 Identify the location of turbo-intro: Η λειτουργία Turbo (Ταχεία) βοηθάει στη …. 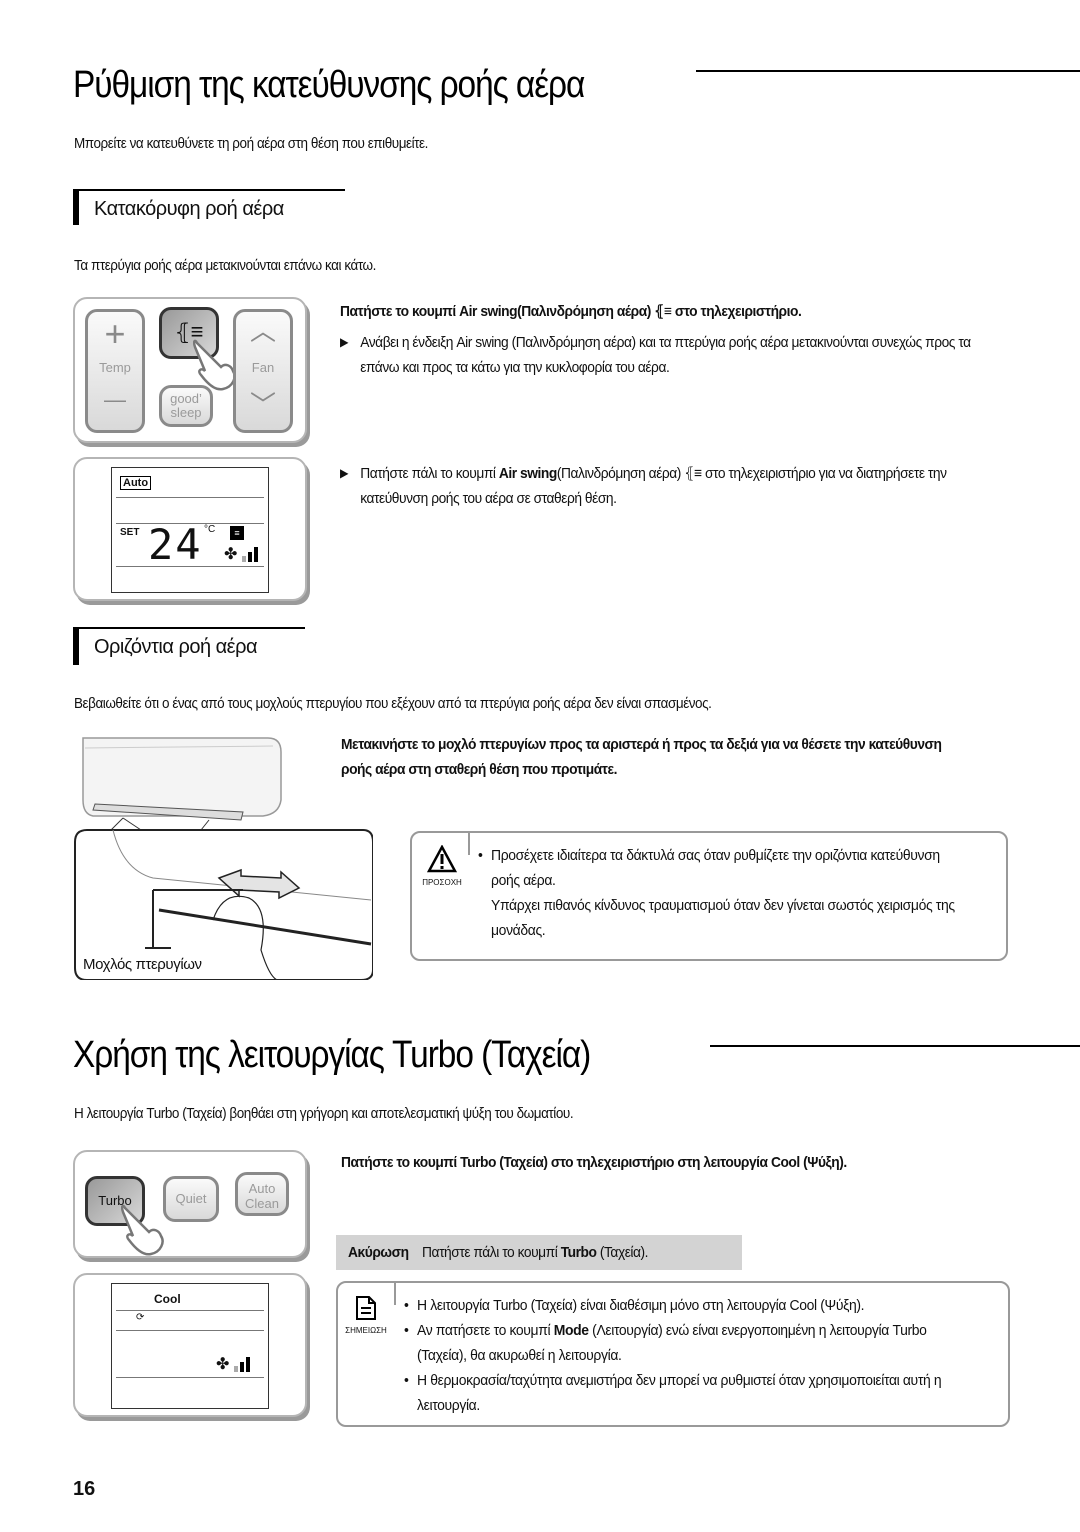
(324, 1113).